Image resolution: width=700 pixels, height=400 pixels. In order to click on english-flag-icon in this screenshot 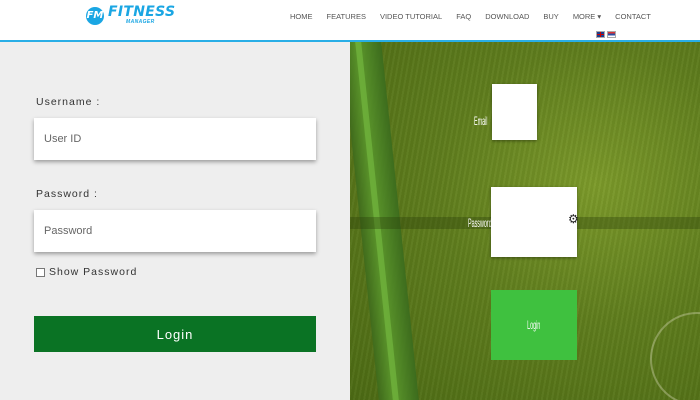, I will do `click(600, 34)`.